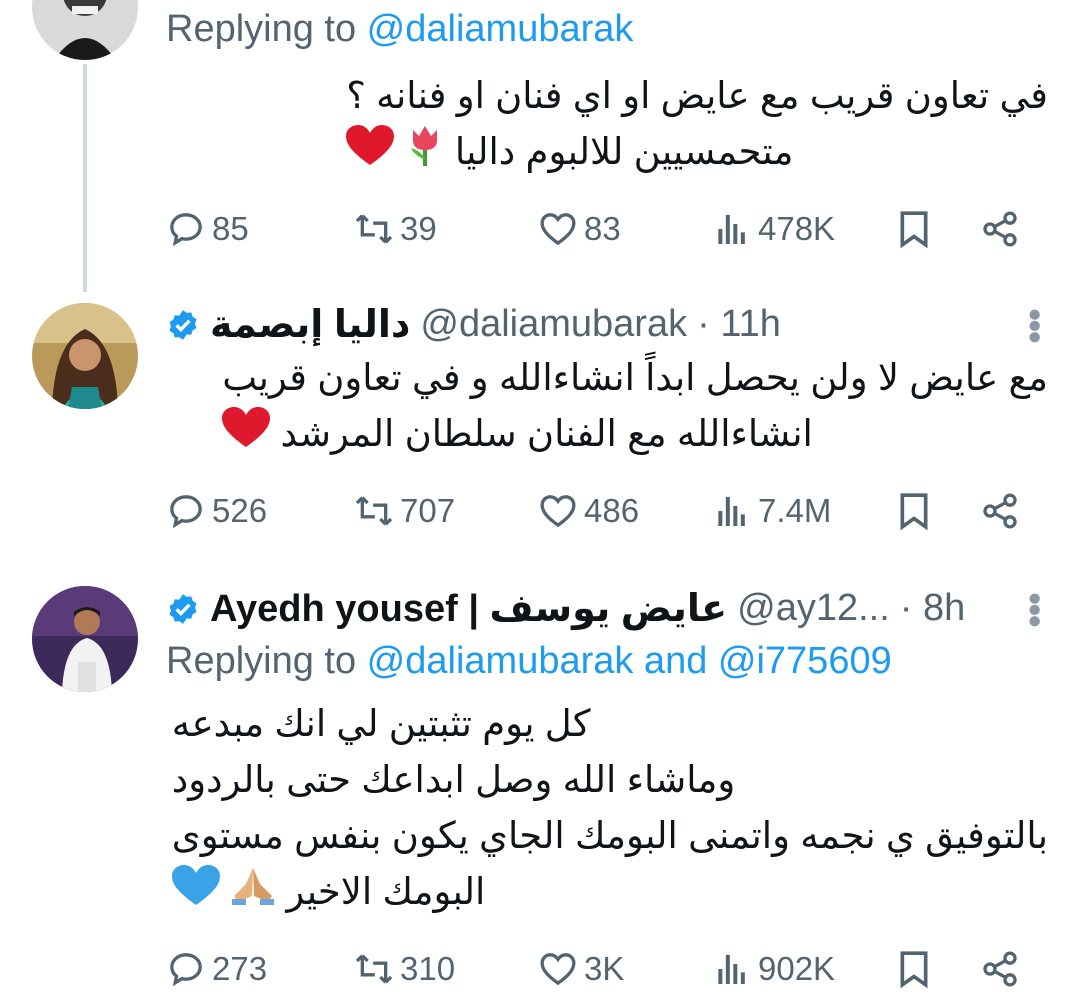 The image size is (1080, 1004). What do you see at coordinates (240, 968) in the screenshot?
I see `reply-count: 273` at bounding box center [240, 968].